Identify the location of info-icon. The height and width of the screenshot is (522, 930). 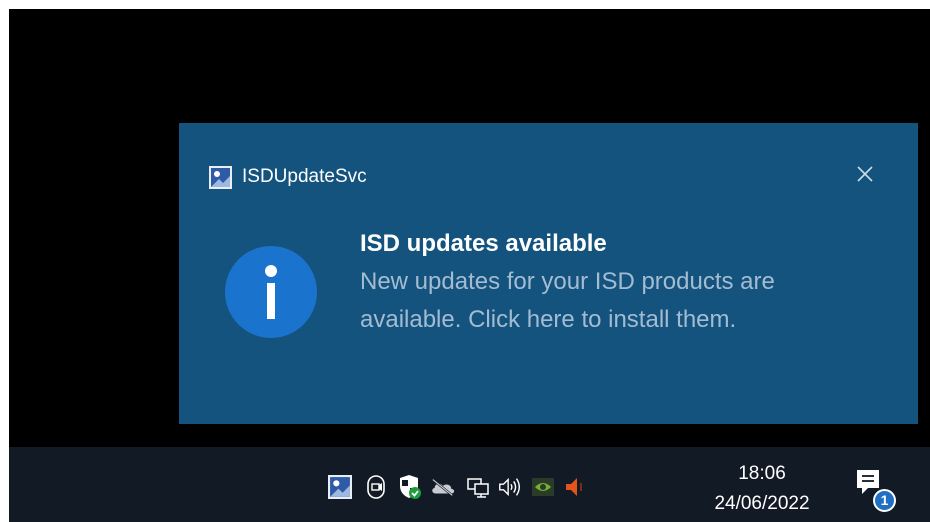
(271, 292).